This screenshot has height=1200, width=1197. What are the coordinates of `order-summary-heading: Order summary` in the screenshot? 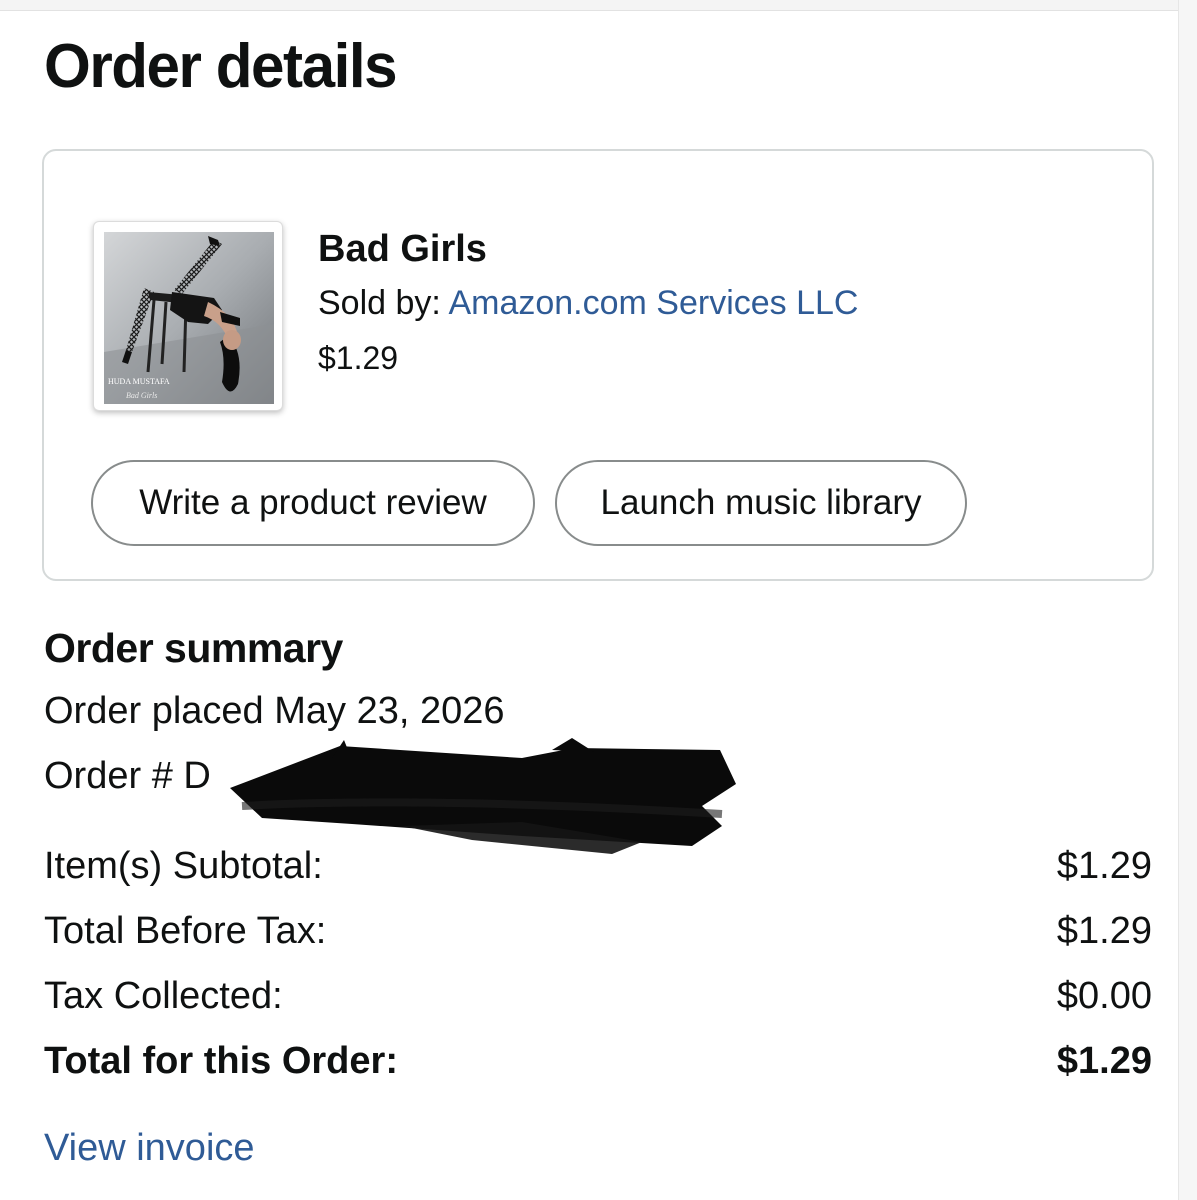 It's located at (193, 648).